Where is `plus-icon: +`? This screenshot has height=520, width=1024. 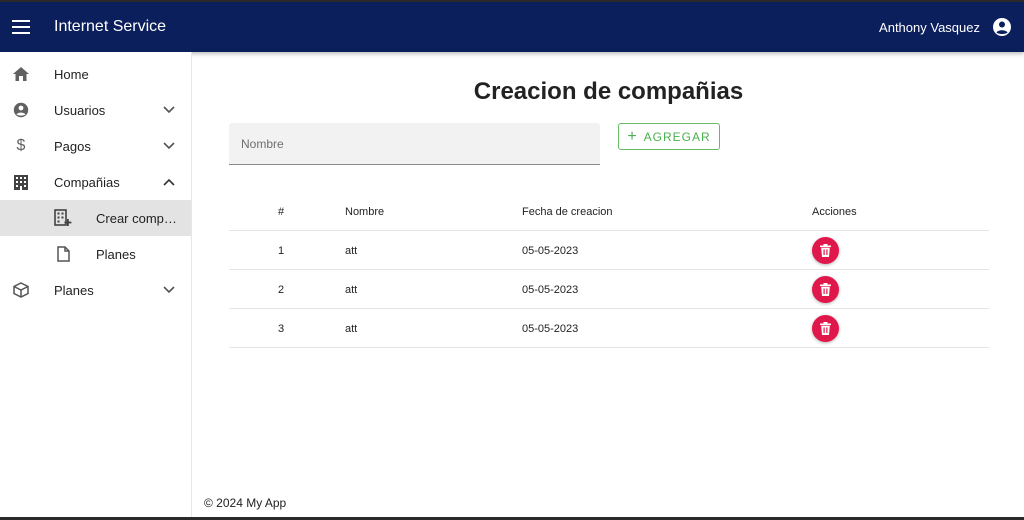 plus-icon: + is located at coordinates (632, 136).